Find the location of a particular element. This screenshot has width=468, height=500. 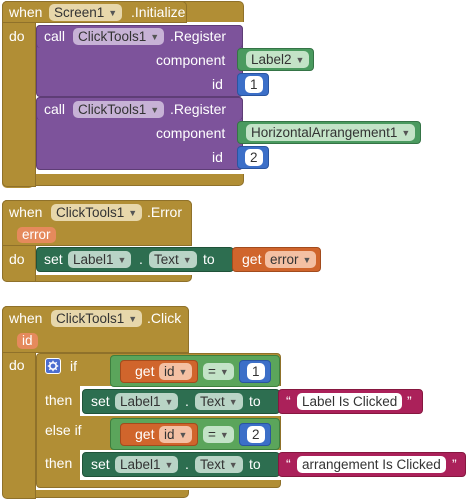

component-name: Label2 is located at coordinates (271, 59).